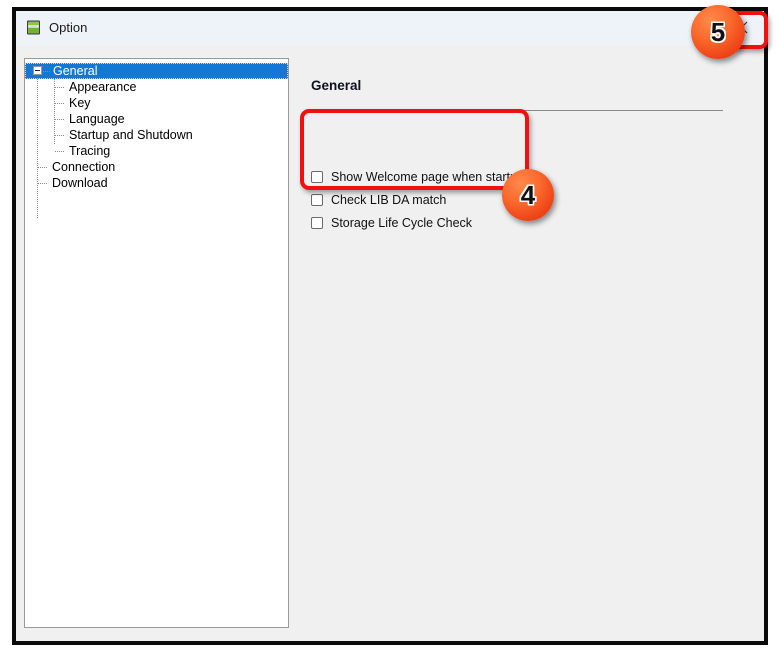  Describe the element at coordinates (402, 223) in the screenshot. I see `option-label: Storage Life Cycle Check` at that location.